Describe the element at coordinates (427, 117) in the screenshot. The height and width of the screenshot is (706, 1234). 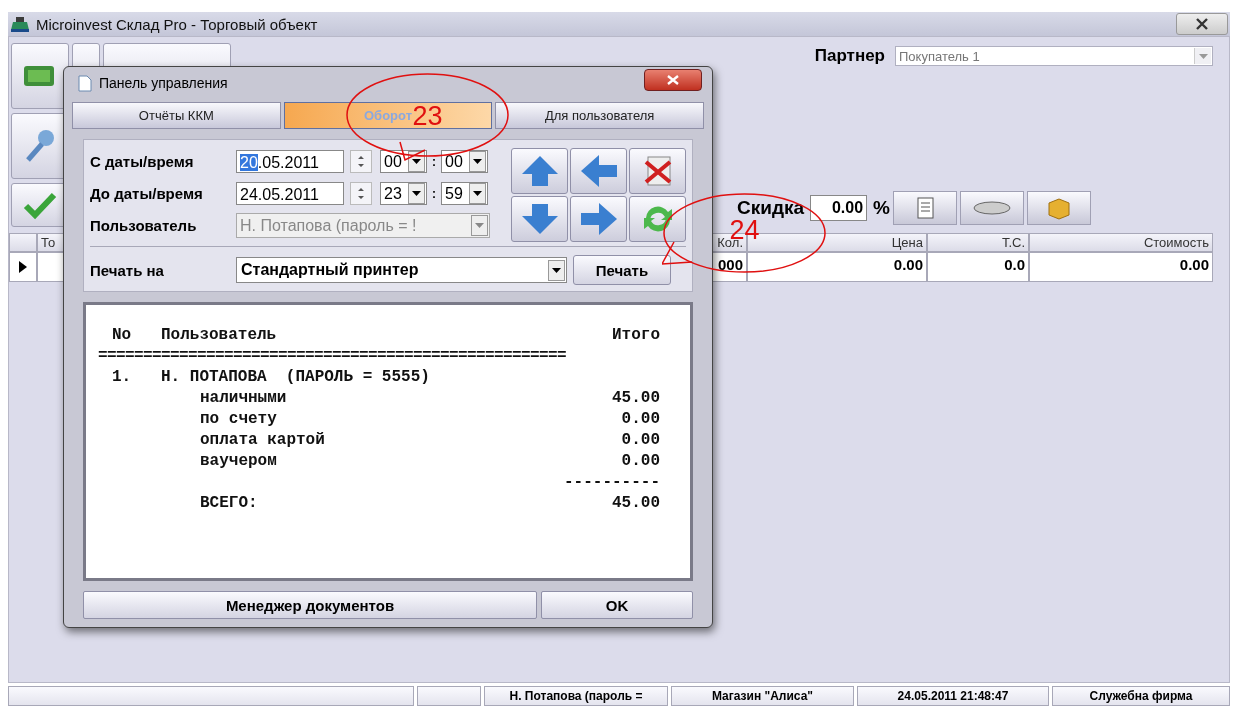
I see `callout-number: 23` at that location.